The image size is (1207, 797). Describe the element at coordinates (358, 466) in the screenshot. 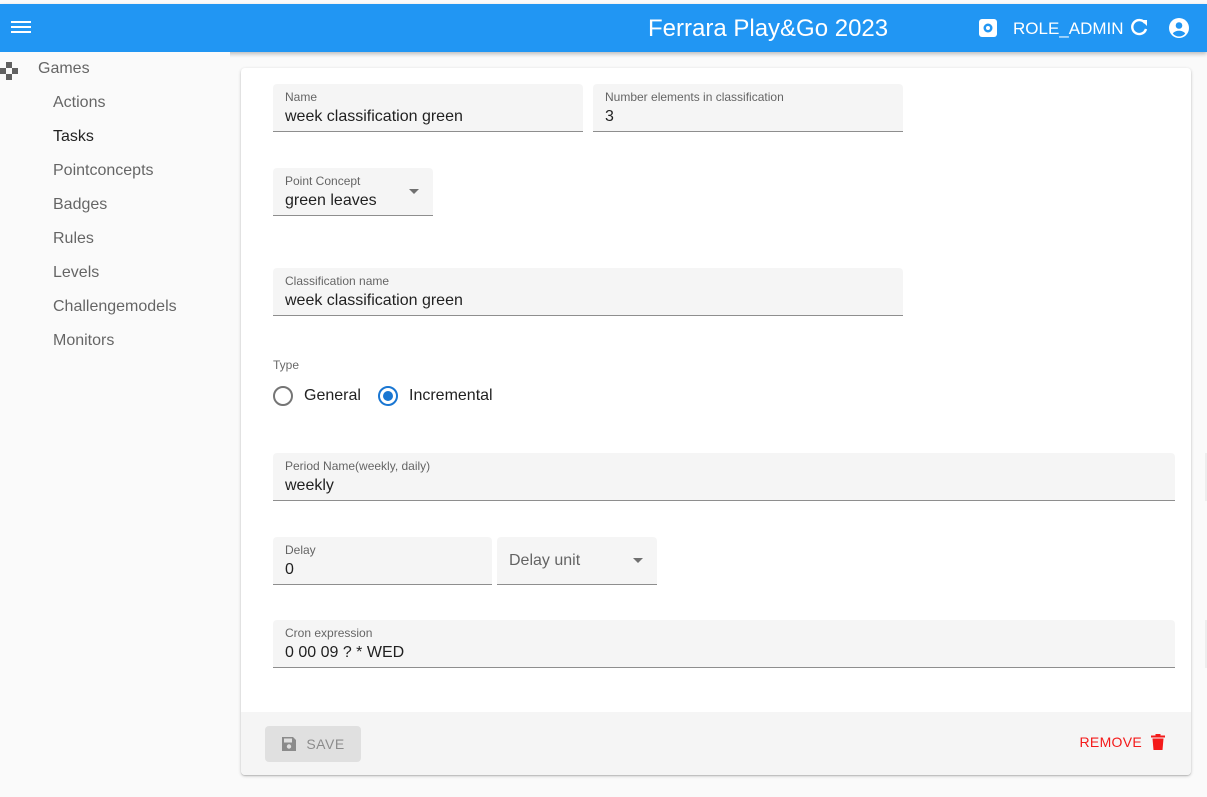

I see `period-name-label: Period Name(weekly, daily)` at that location.